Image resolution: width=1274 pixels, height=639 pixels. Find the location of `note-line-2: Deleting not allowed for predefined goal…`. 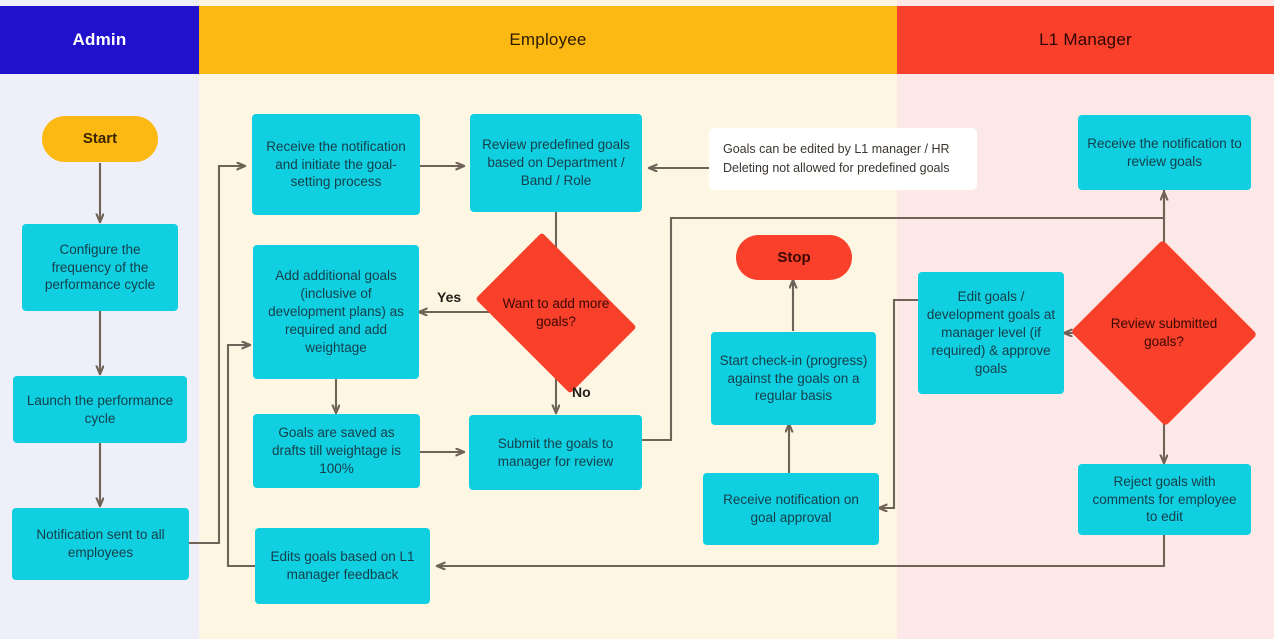

note-line-2: Deleting not allowed for predefined goal… is located at coordinates (836, 168).